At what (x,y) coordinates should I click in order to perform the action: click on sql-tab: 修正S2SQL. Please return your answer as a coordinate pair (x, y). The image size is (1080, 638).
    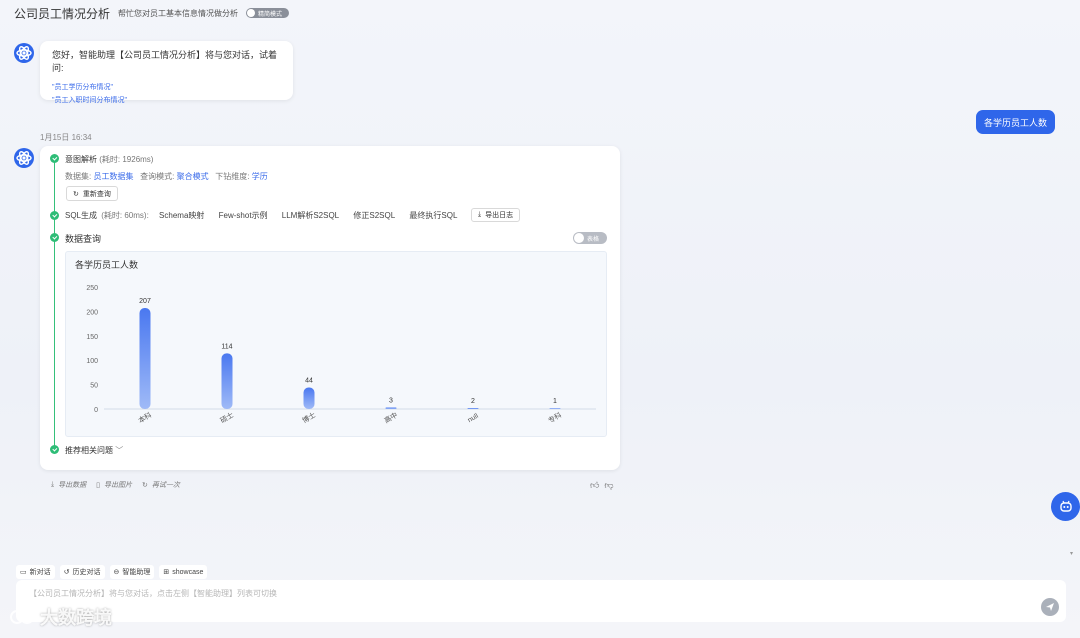
    Looking at the image, I should click on (374, 215).